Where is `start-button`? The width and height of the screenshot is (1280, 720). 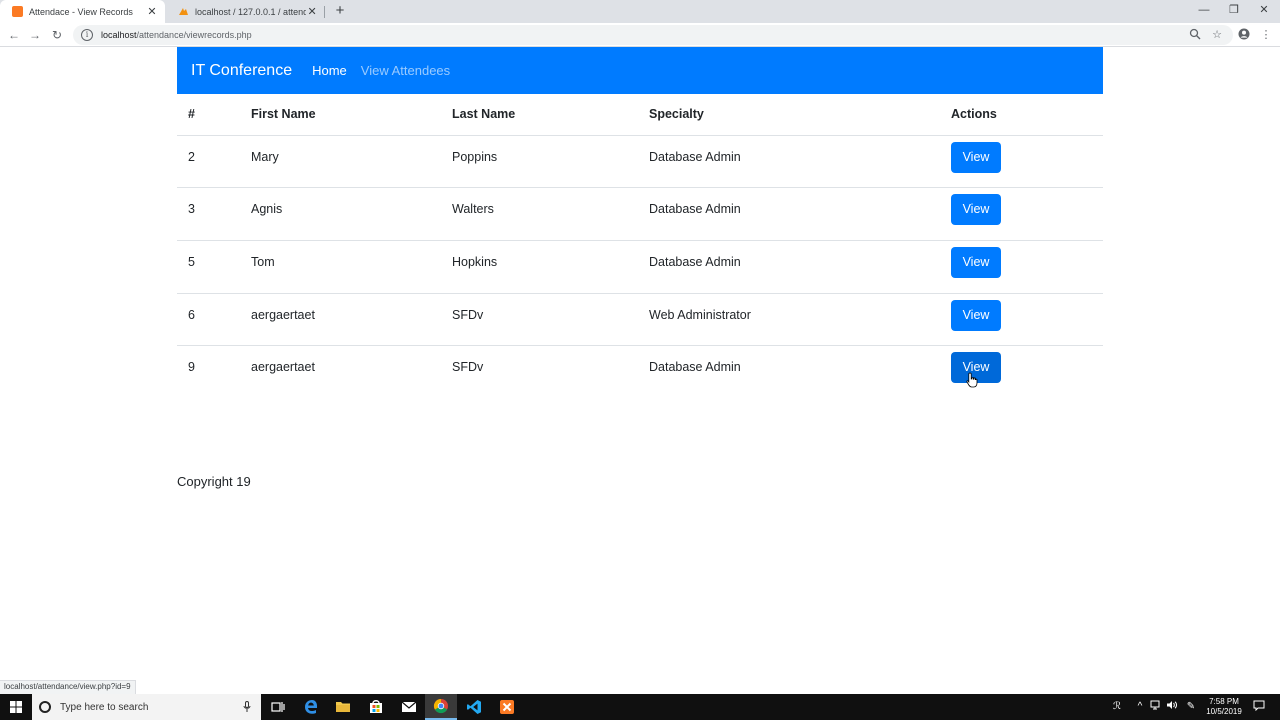 start-button is located at coordinates (16, 707).